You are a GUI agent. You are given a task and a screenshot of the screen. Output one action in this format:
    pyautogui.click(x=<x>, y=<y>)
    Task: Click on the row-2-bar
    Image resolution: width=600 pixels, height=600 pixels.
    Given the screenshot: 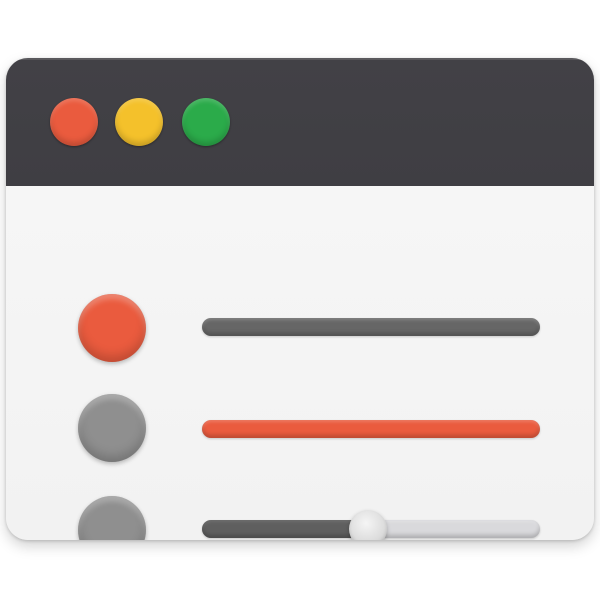 What is the action you would take?
    pyautogui.click(x=371, y=429)
    